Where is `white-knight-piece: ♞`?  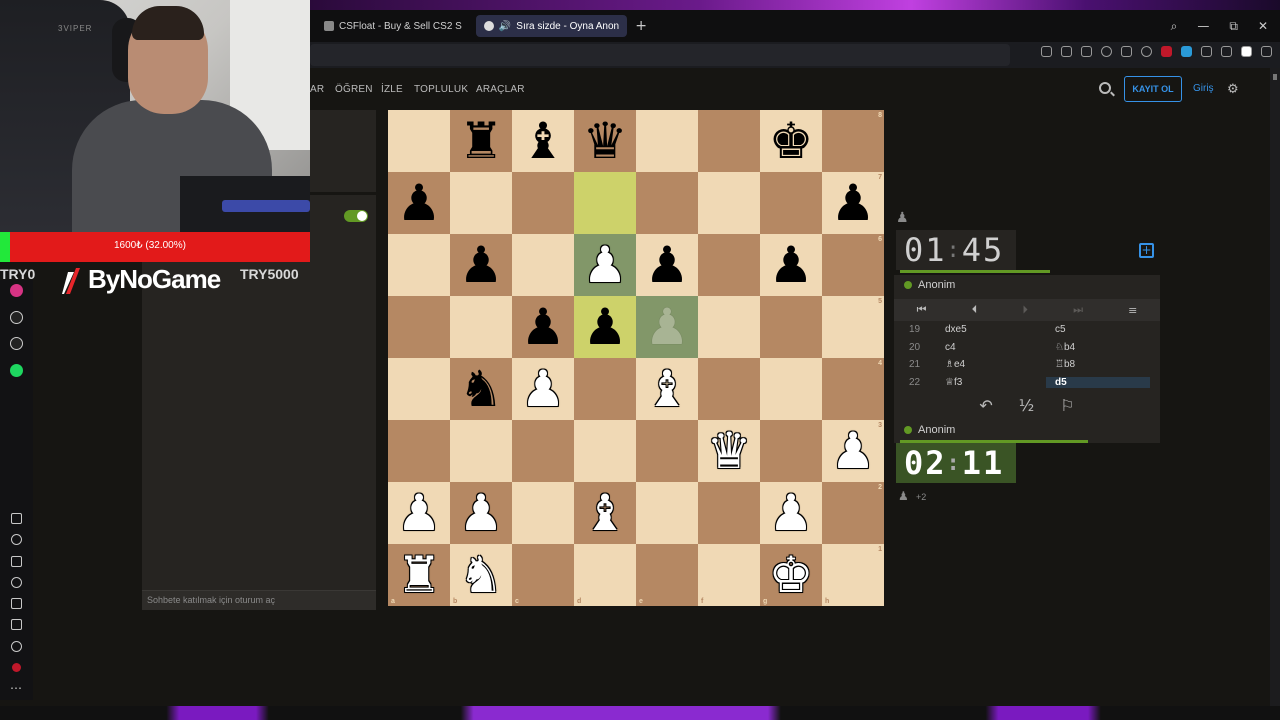
white-knight-piece: ♞ is located at coordinates (481, 575).